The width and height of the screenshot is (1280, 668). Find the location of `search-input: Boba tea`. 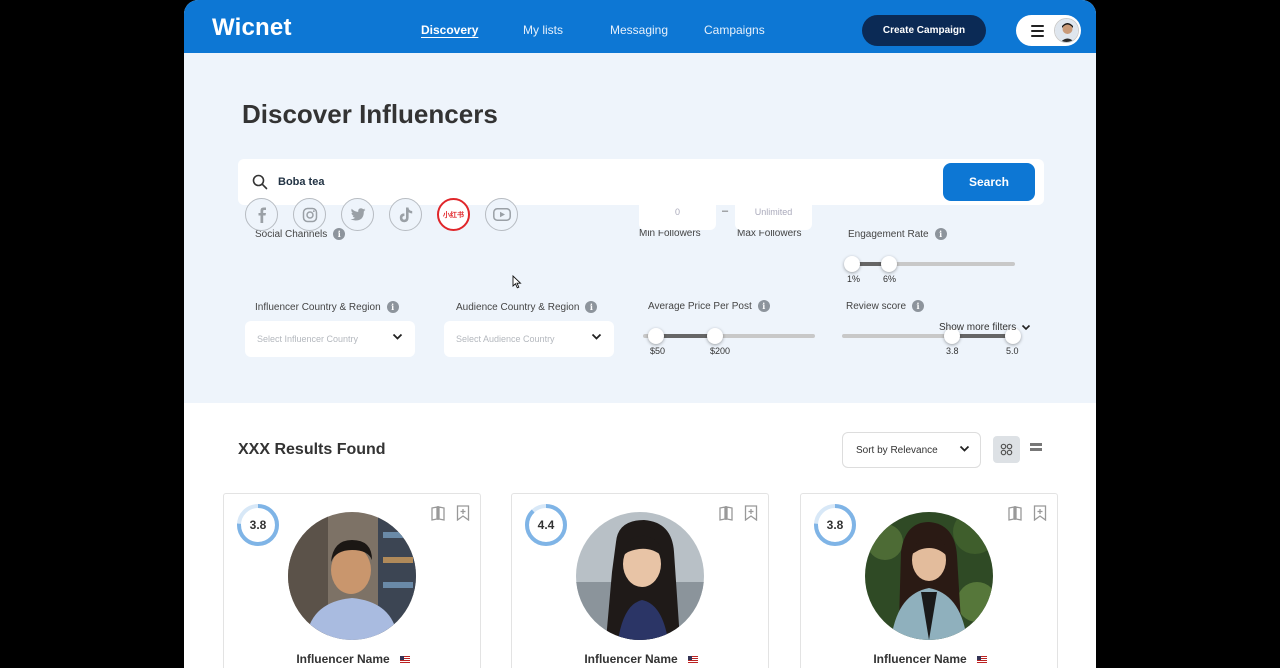

search-input: Boba tea is located at coordinates (301, 182).